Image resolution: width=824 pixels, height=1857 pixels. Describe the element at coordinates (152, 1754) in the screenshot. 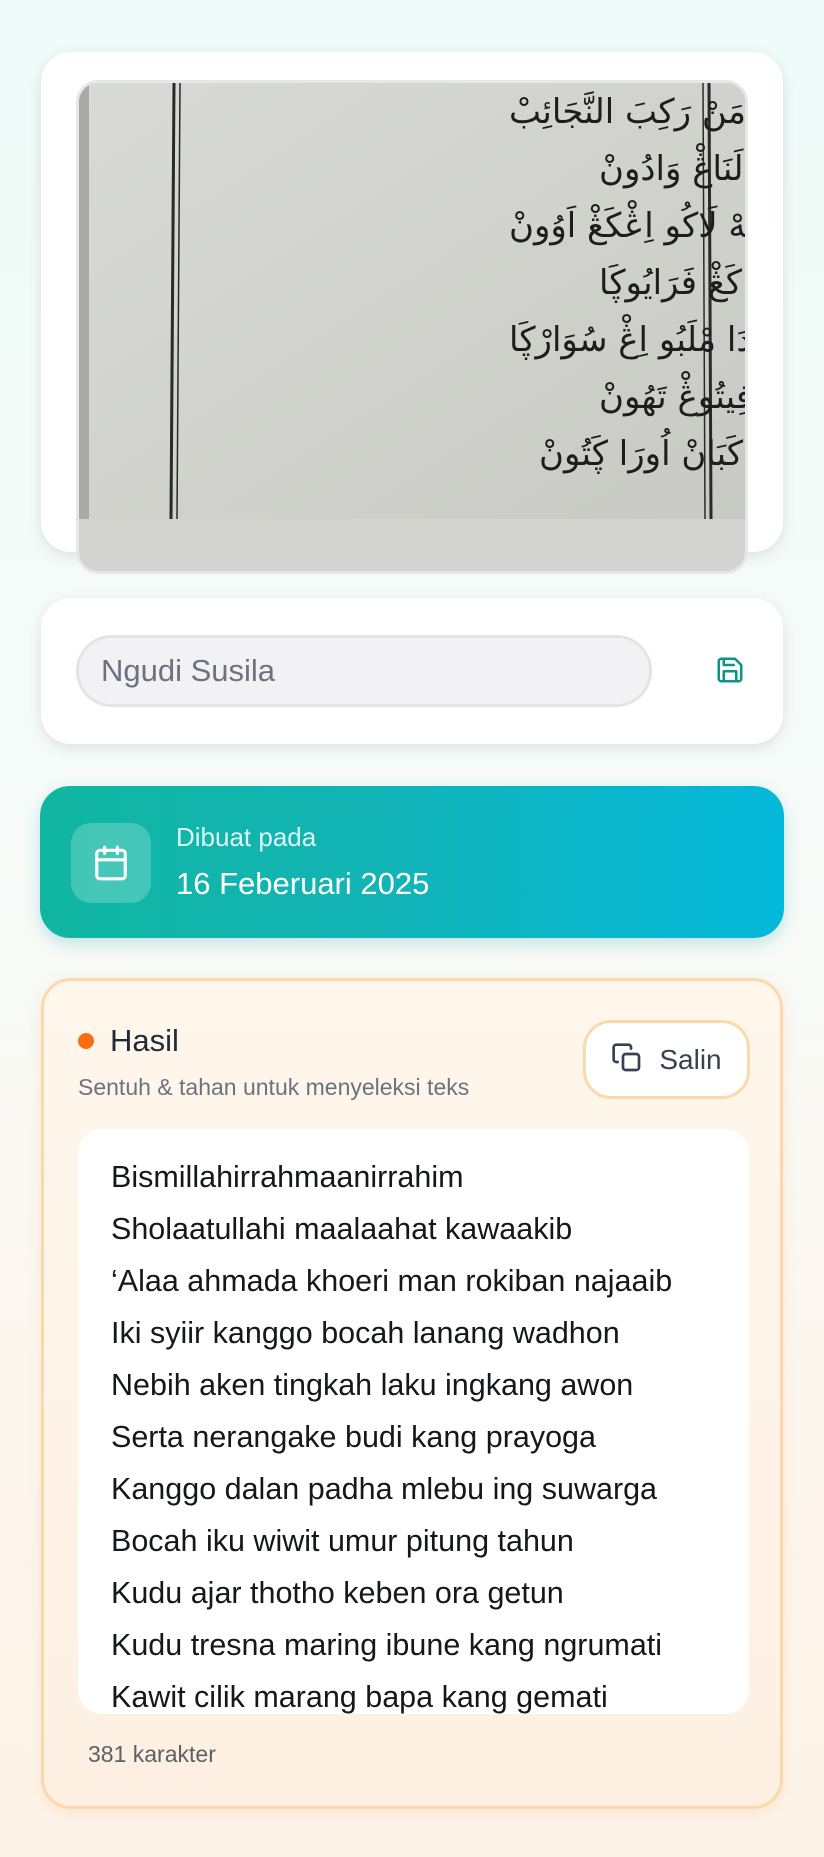

I see `character-count: 381 karakter` at that location.